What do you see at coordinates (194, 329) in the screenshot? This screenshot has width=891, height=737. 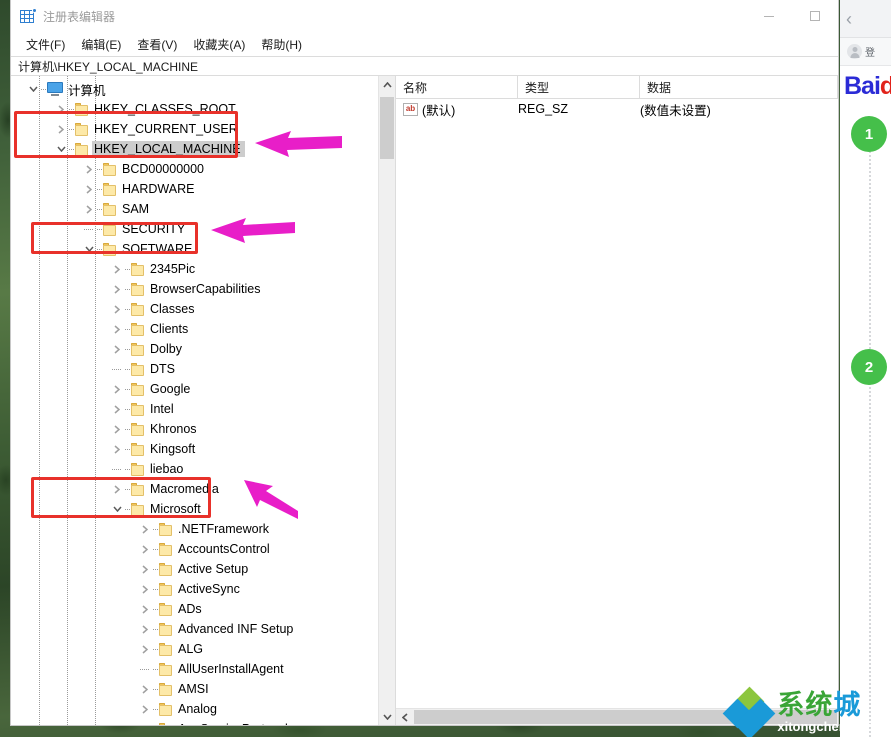 I see `tree-node-clients: Clients` at bounding box center [194, 329].